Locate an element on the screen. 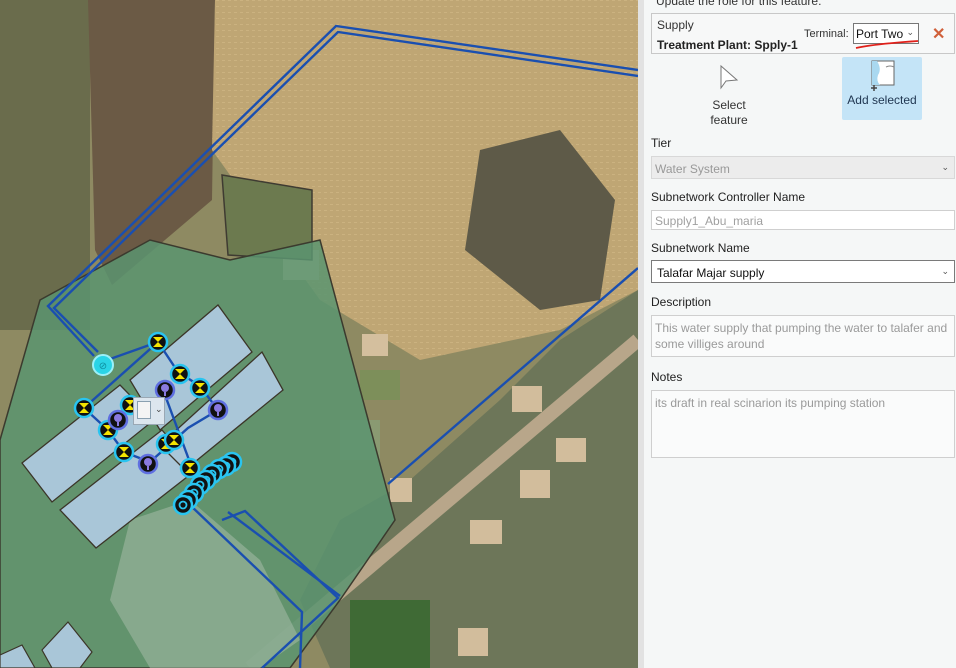 This screenshot has width=956, height=668. selection-tool-popup: ⌄ is located at coordinates (149, 411).